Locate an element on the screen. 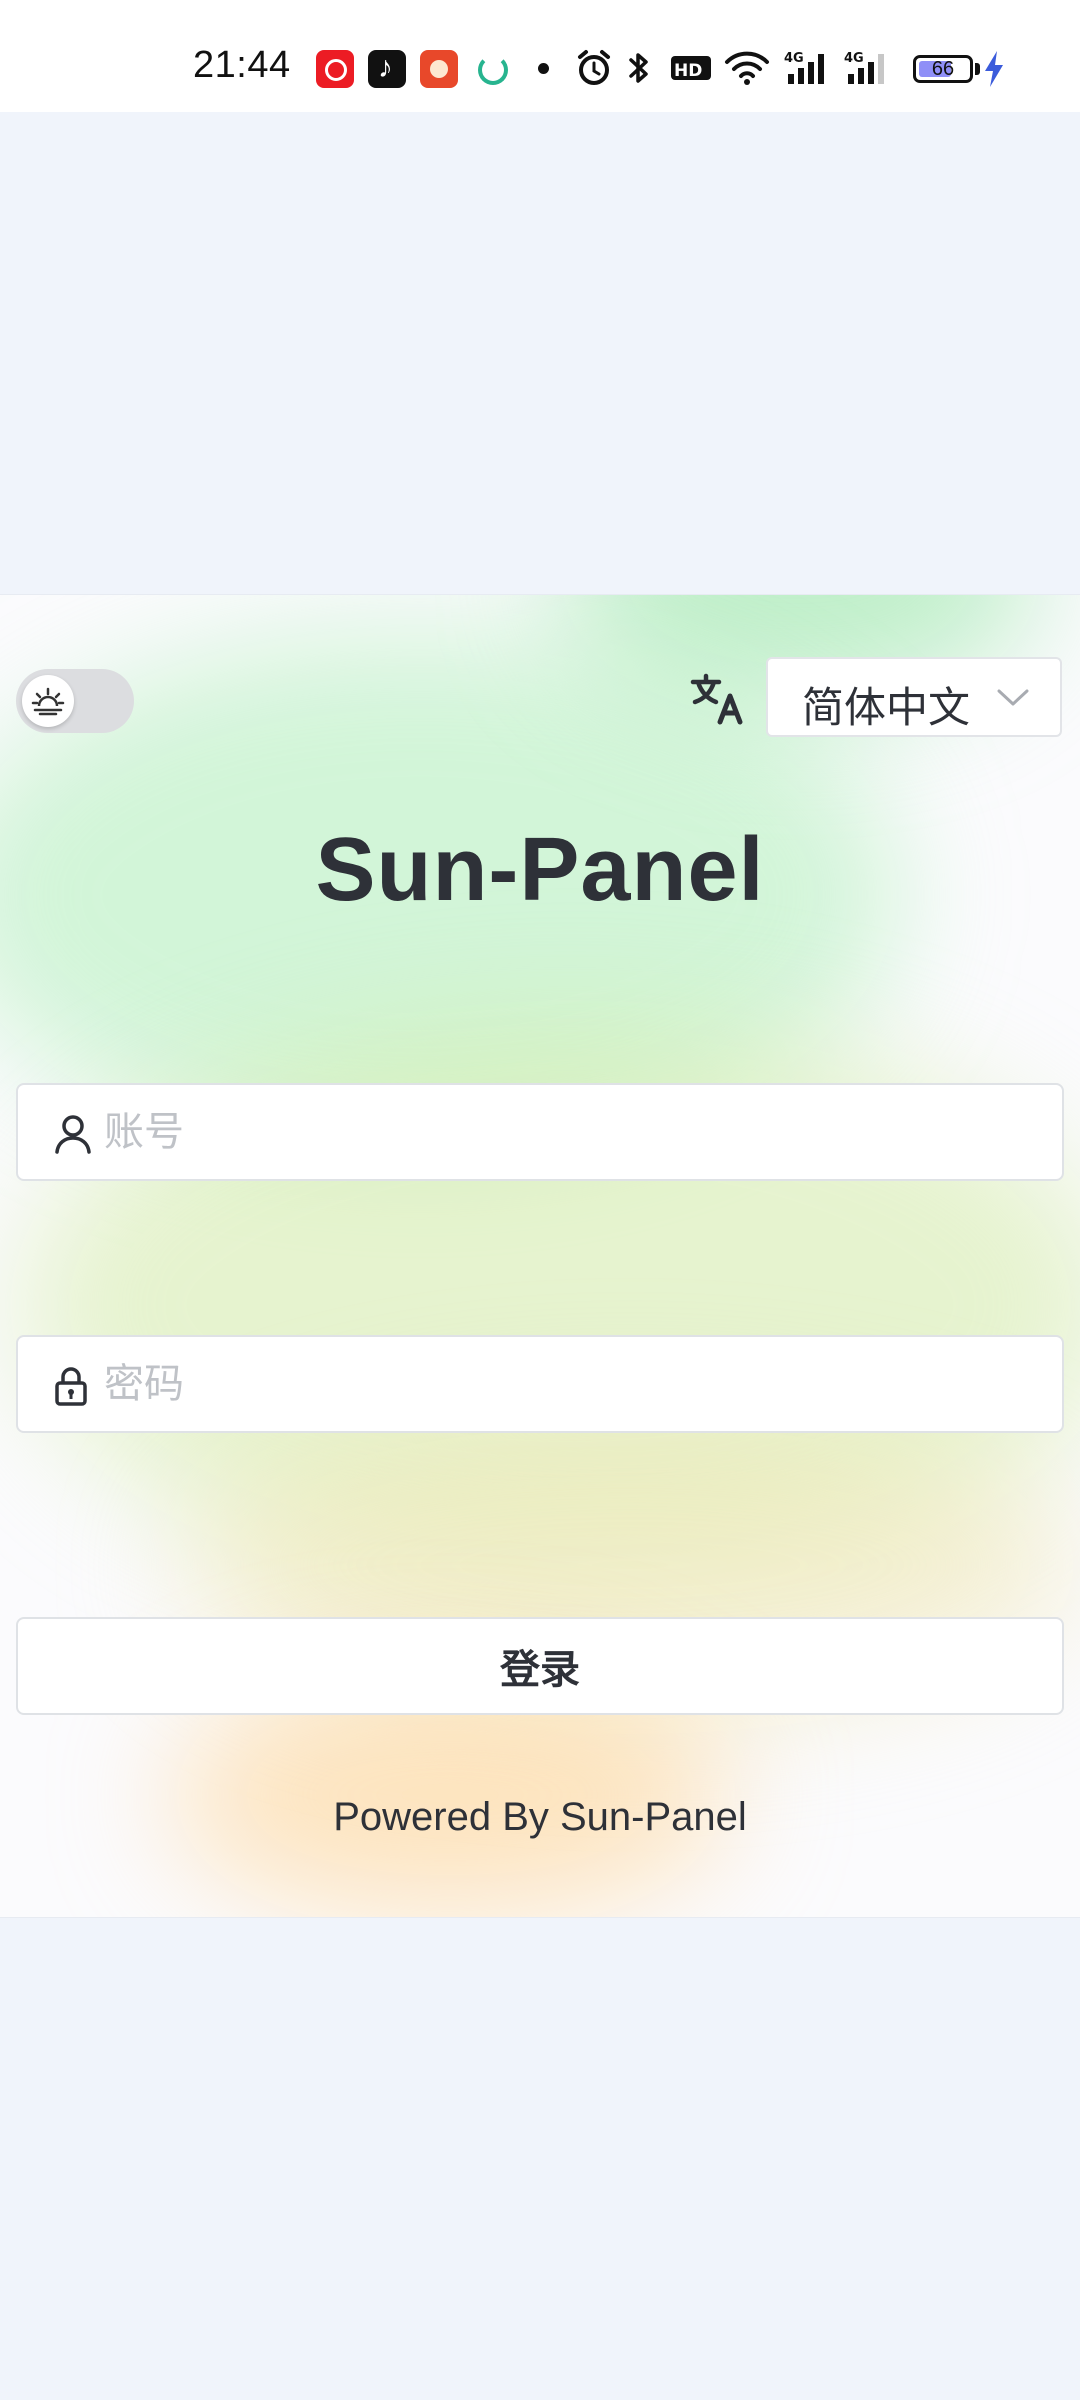 The width and height of the screenshot is (1080, 2400). game-app-icon is located at coordinates (439, 69).